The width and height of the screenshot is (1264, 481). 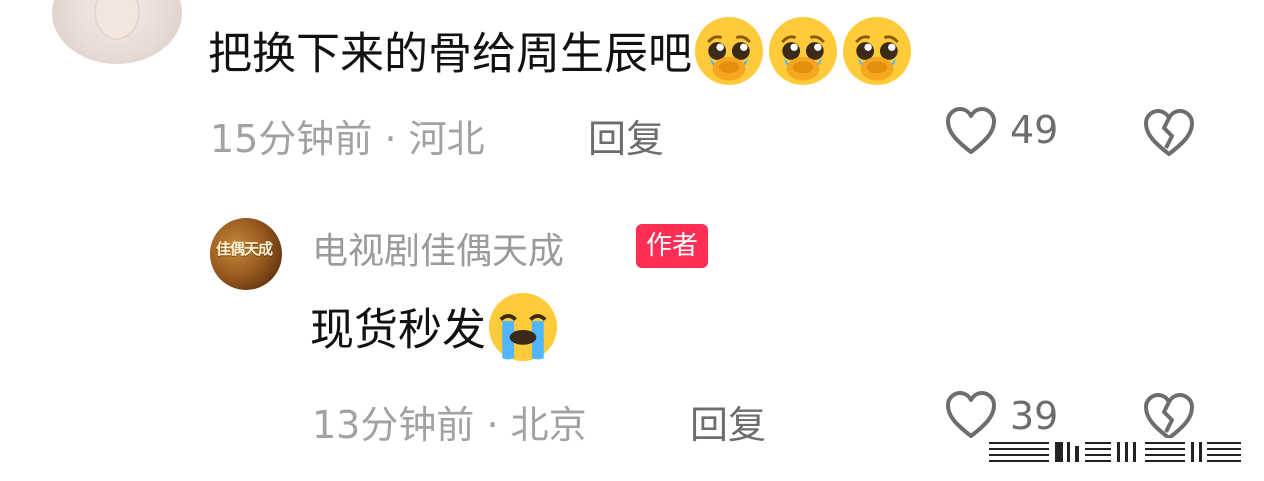 What do you see at coordinates (291, 139) in the screenshot?
I see `comment-time: 15分钟前` at bounding box center [291, 139].